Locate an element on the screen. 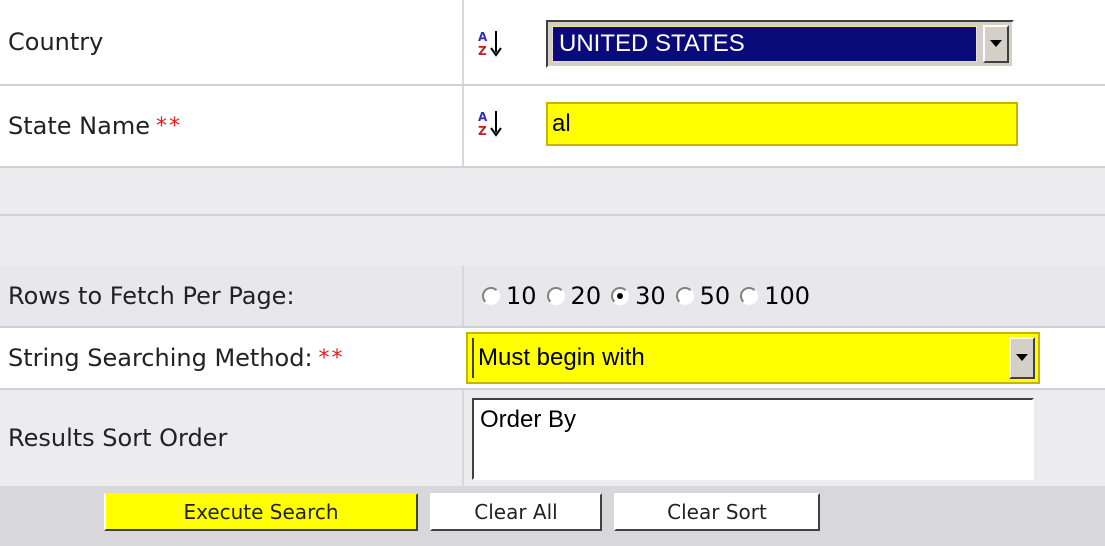 The width and height of the screenshot is (1105, 546). country-value-cell: AZ UNITED STATES is located at coordinates (783, 42).